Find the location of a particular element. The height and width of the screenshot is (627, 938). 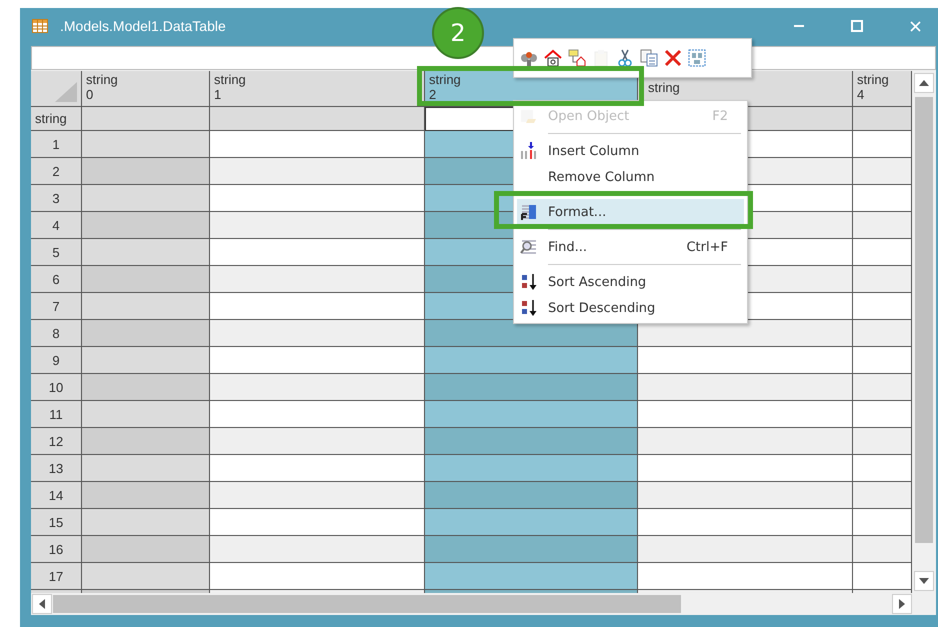

row-header: string is located at coordinates (56, 119).